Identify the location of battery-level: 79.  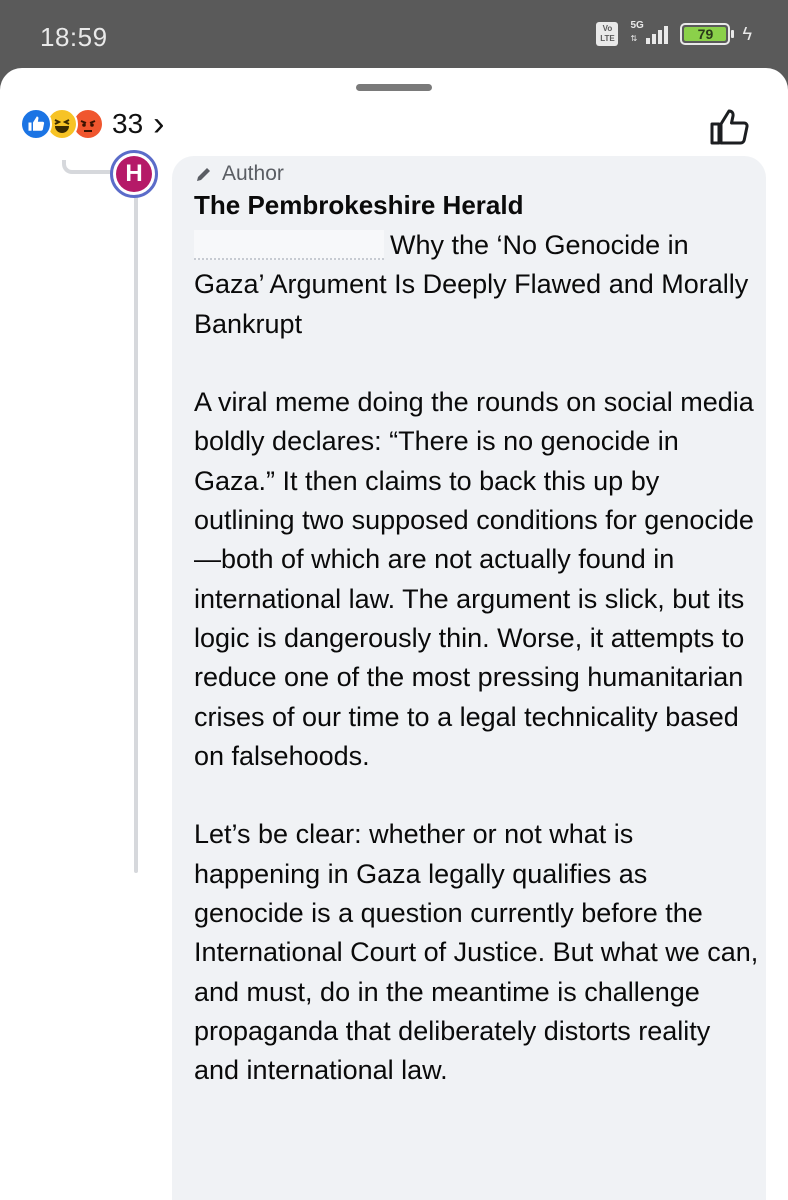
(705, 34).